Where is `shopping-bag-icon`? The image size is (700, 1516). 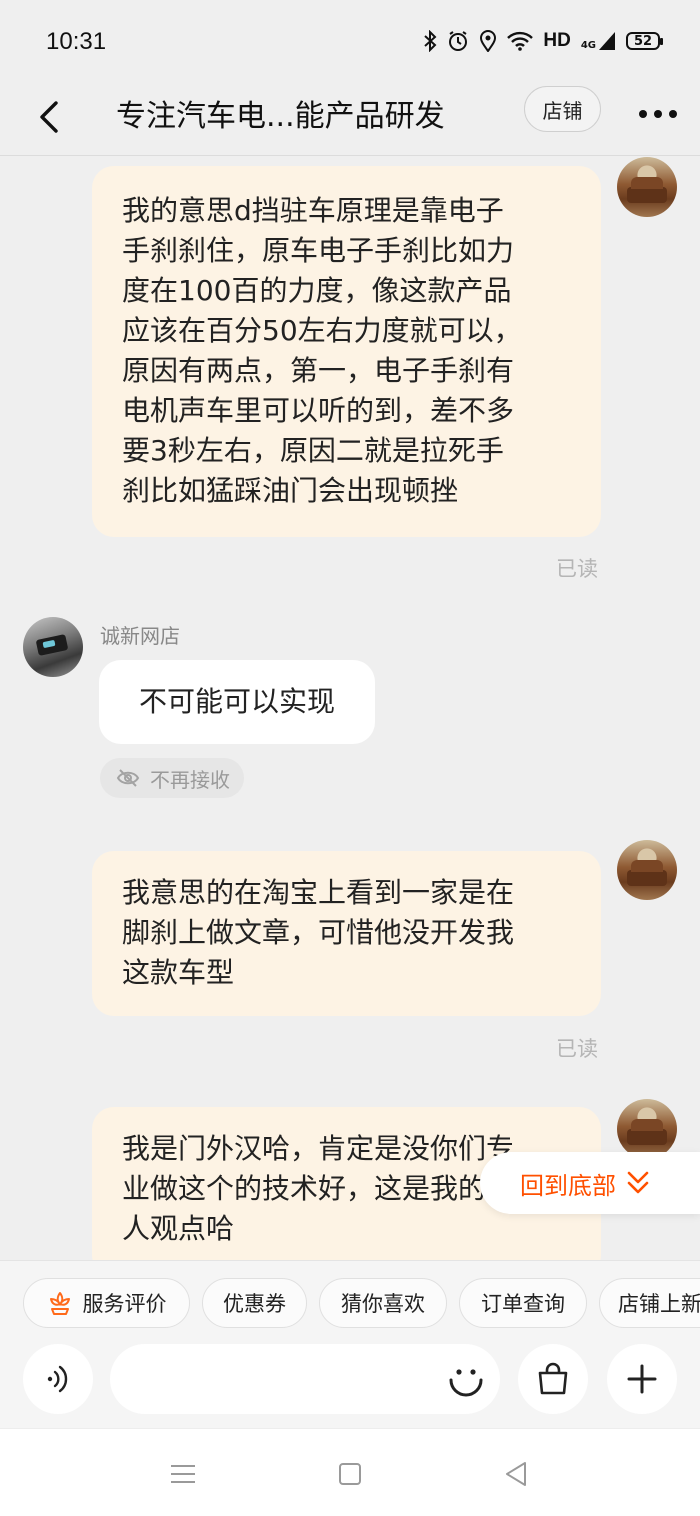
shopping-bag-icon is located at coordinates (553, 1378).